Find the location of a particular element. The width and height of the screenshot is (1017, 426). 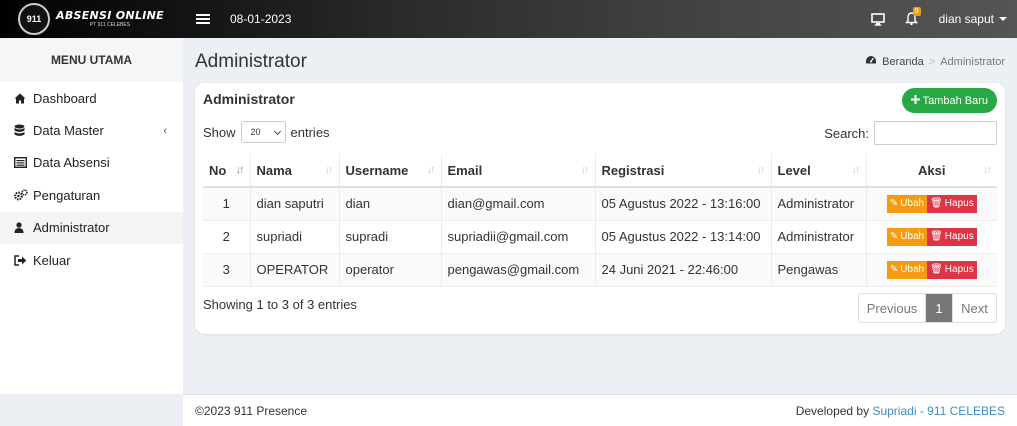

previous-page-button: Previous is located at coordinates (892, 308).